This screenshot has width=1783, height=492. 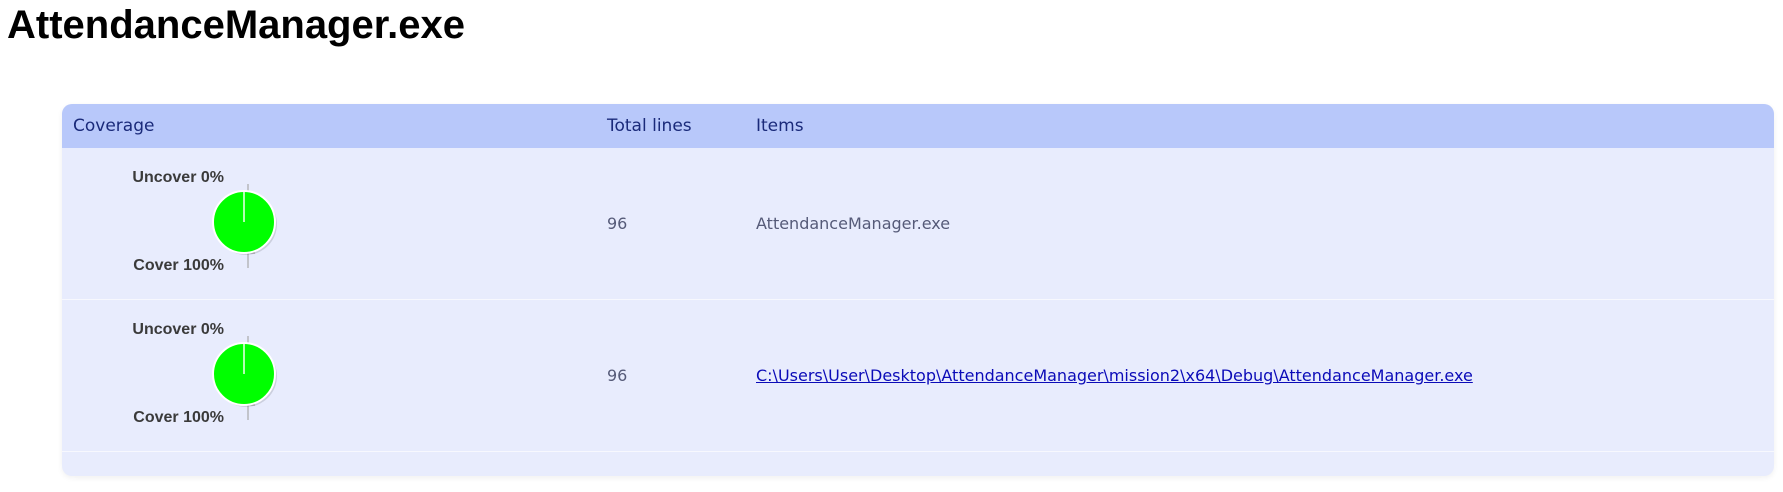 I want to click on table-header: Coverage Total lines Items, so click(x=918, y=126).